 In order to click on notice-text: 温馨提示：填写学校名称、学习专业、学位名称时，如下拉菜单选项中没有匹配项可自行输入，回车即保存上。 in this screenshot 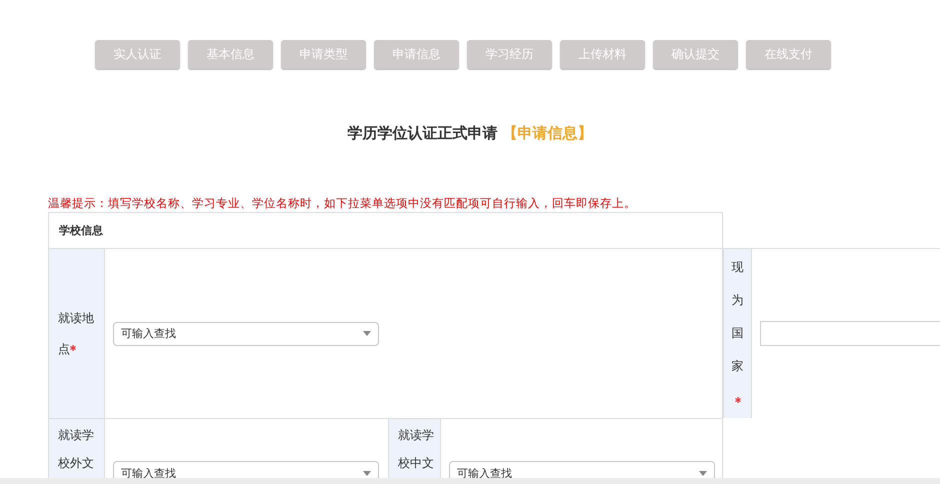, I will do `click(342, 203)`.